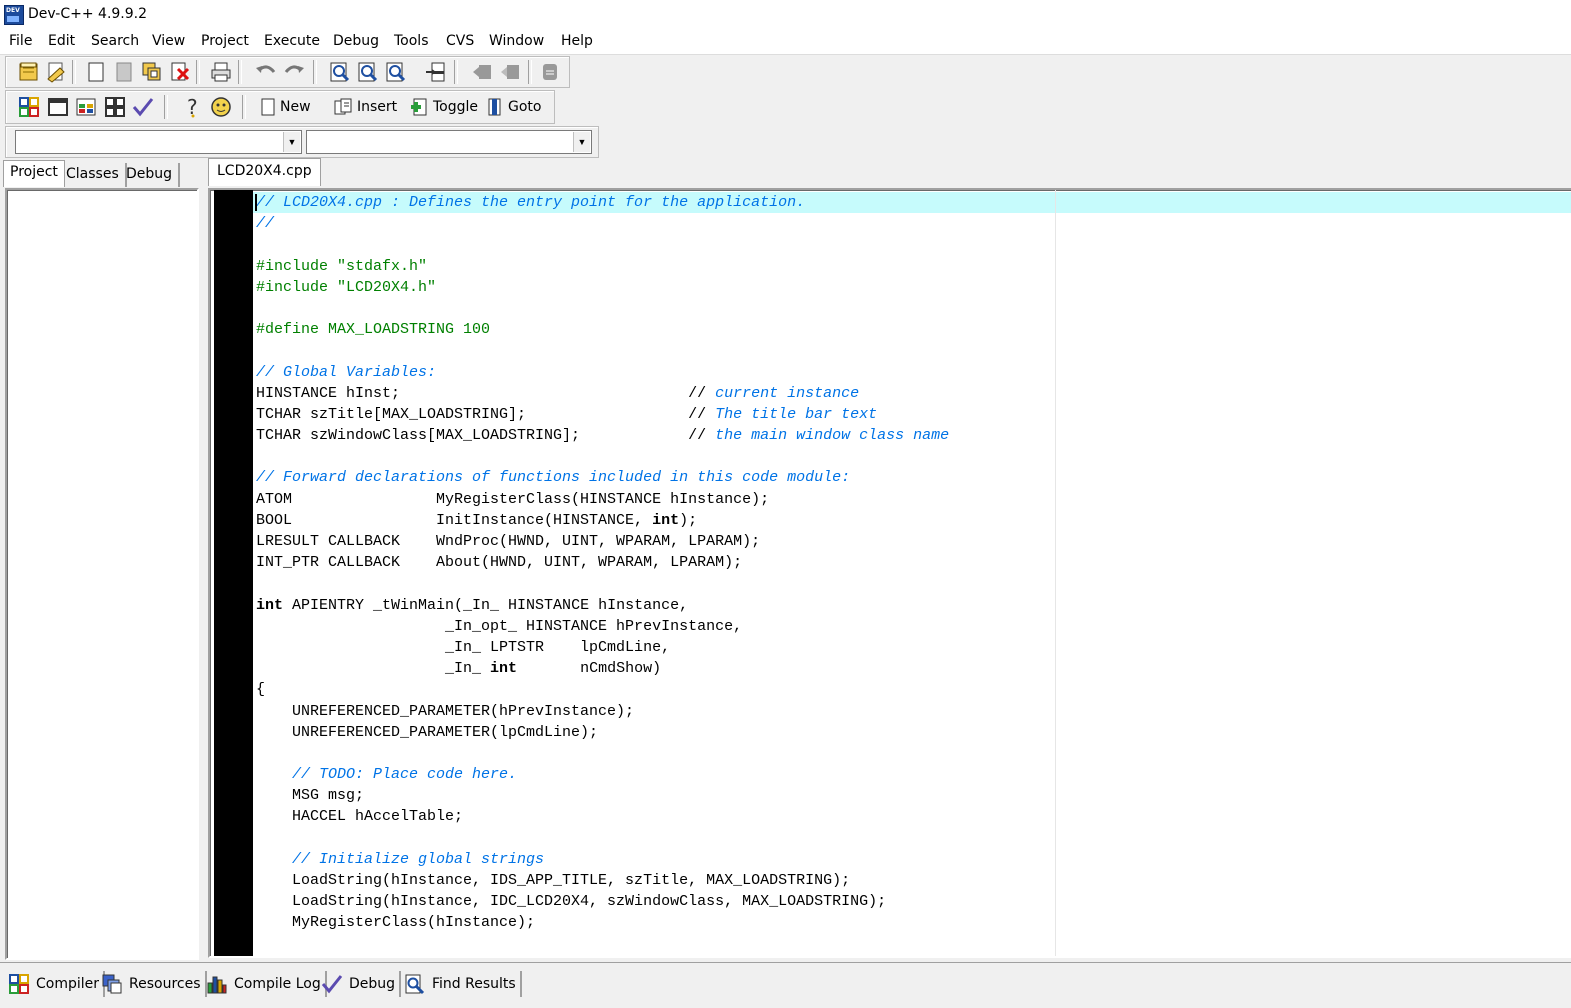 This screenshot has height=1008, width=1571. I want to click on code-line: UNREFERENCED_PARAMETER(lpCmdLine);, so click(602, 732).